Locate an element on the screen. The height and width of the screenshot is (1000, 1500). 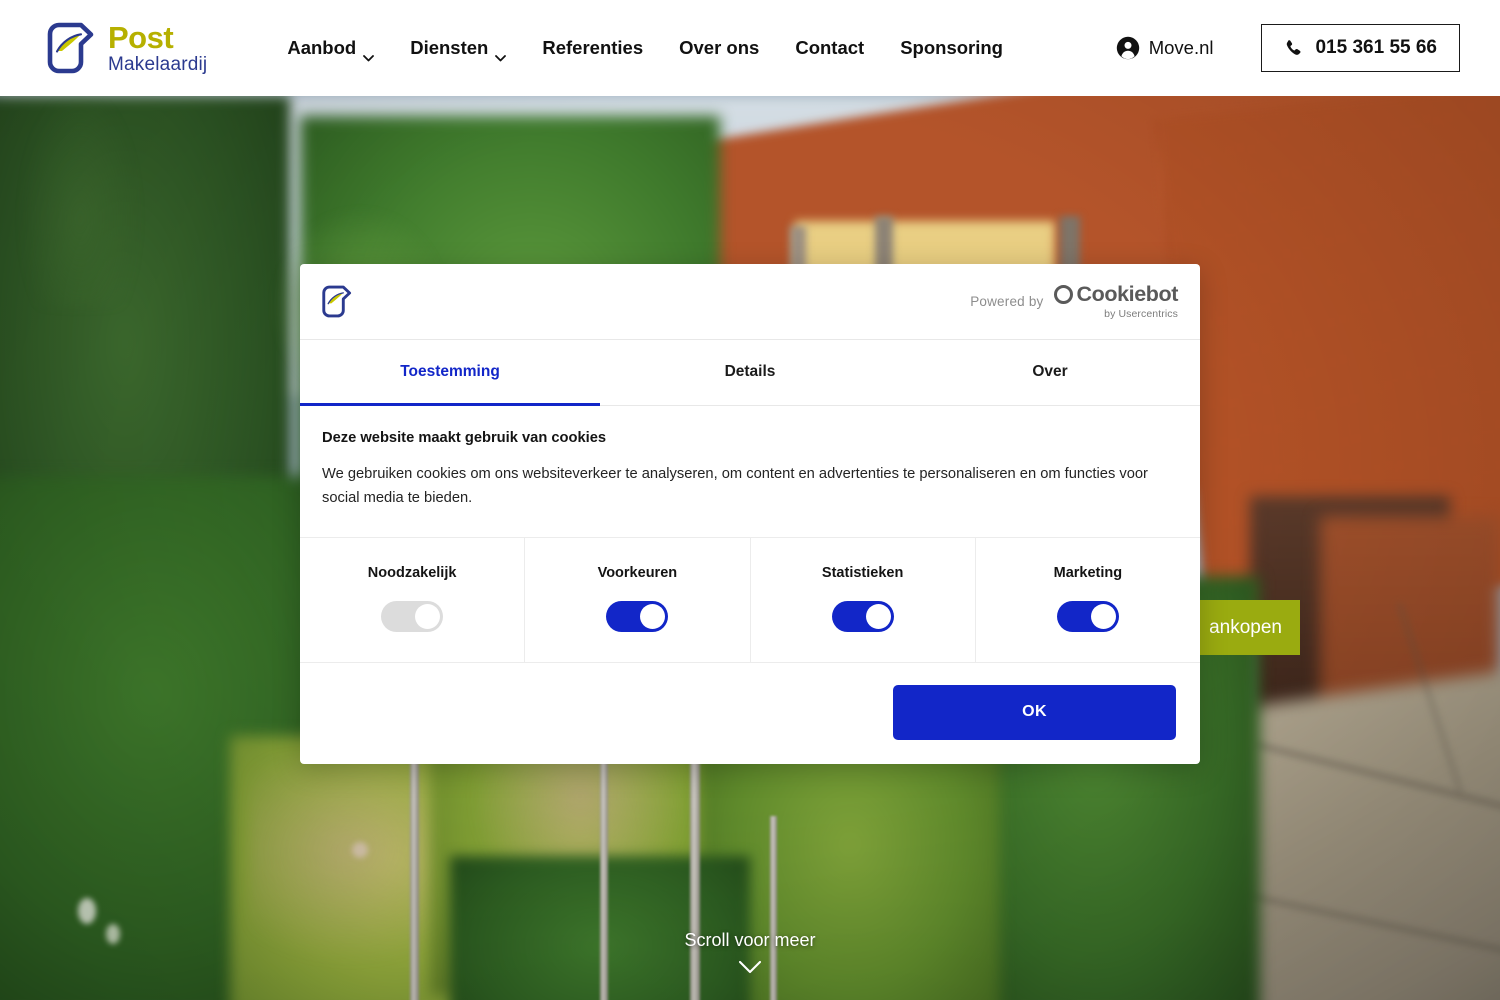
nav-item-referenties: Referenties is located at coordinates (592, 48).